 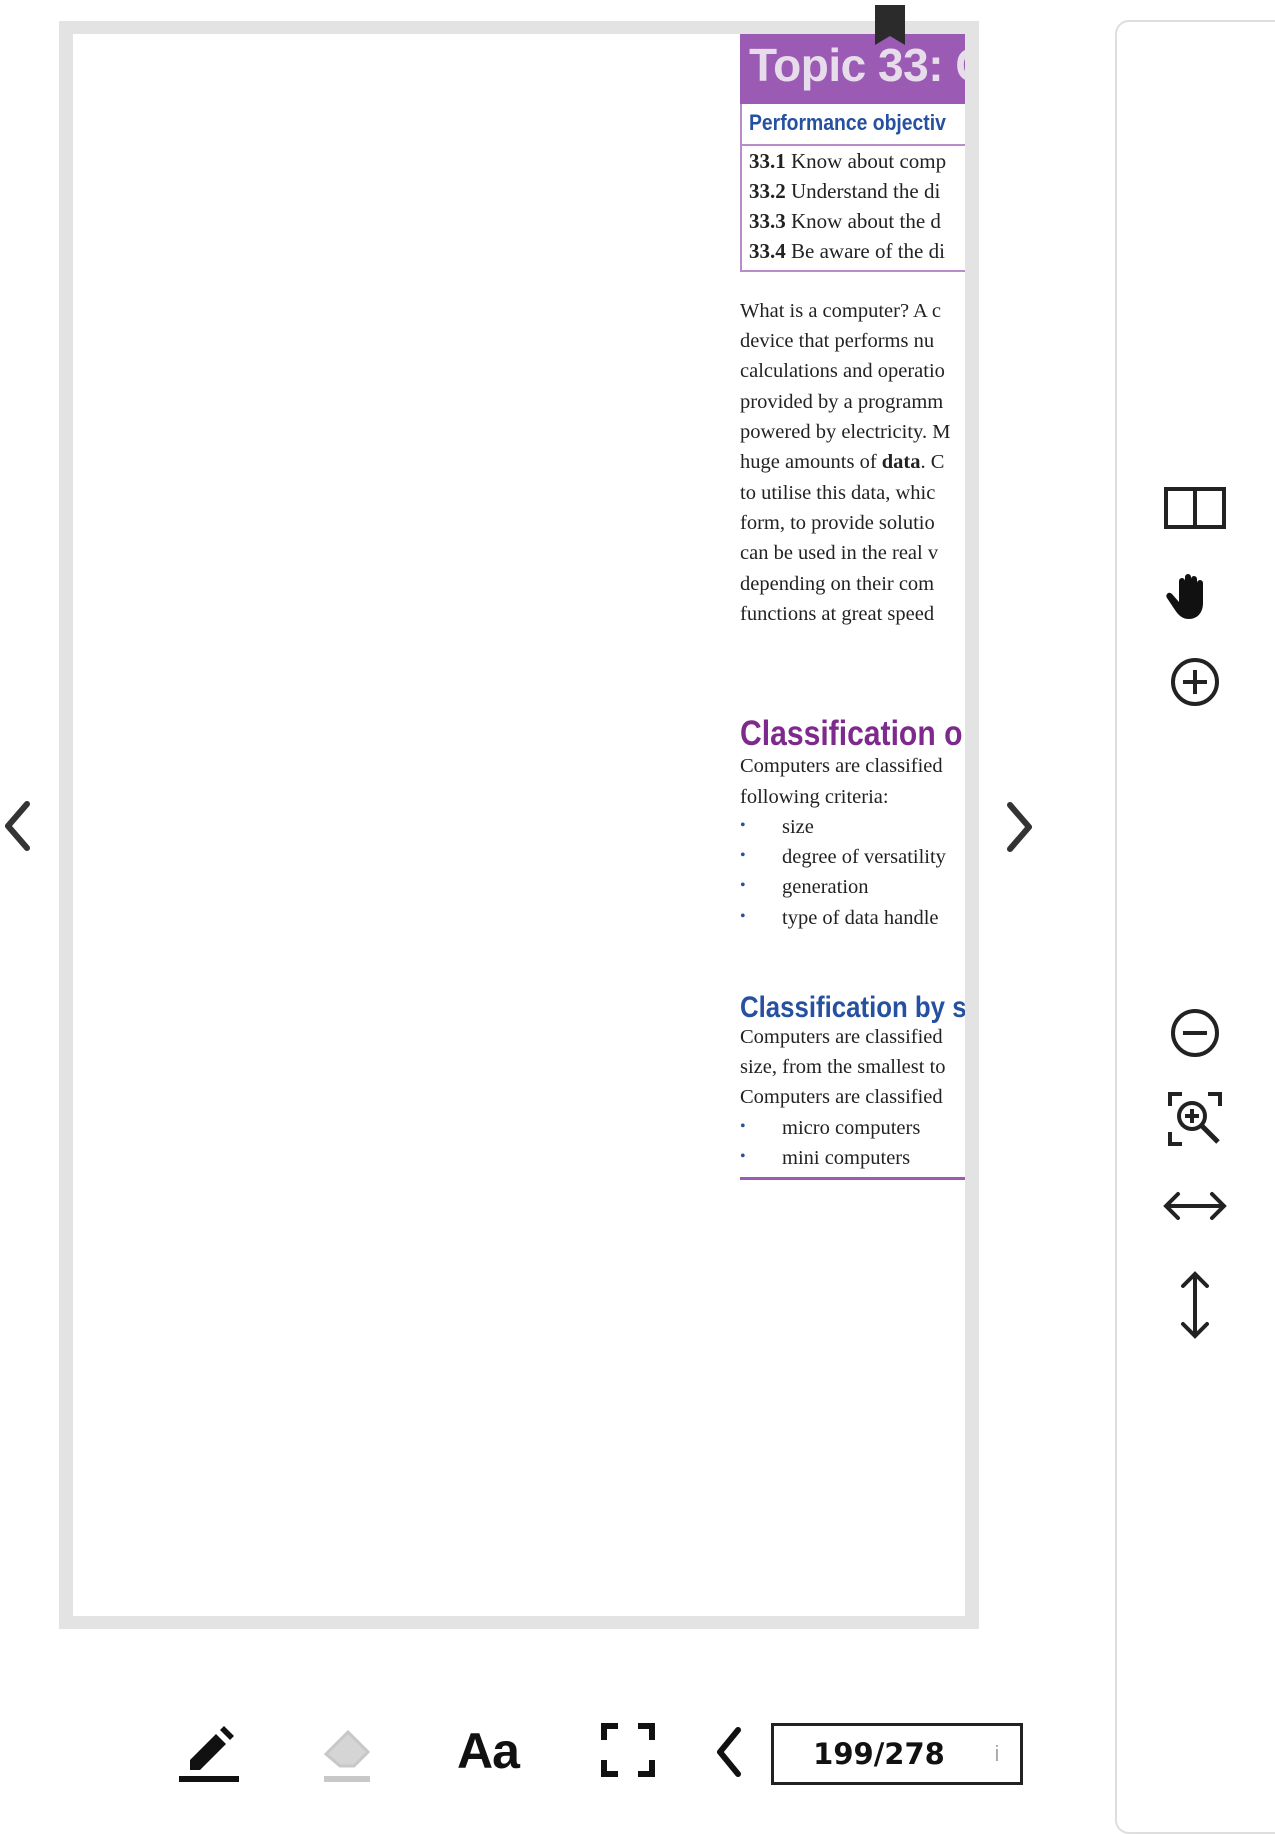 I want to click on bookmark-icon, so click(x=890, y=25).